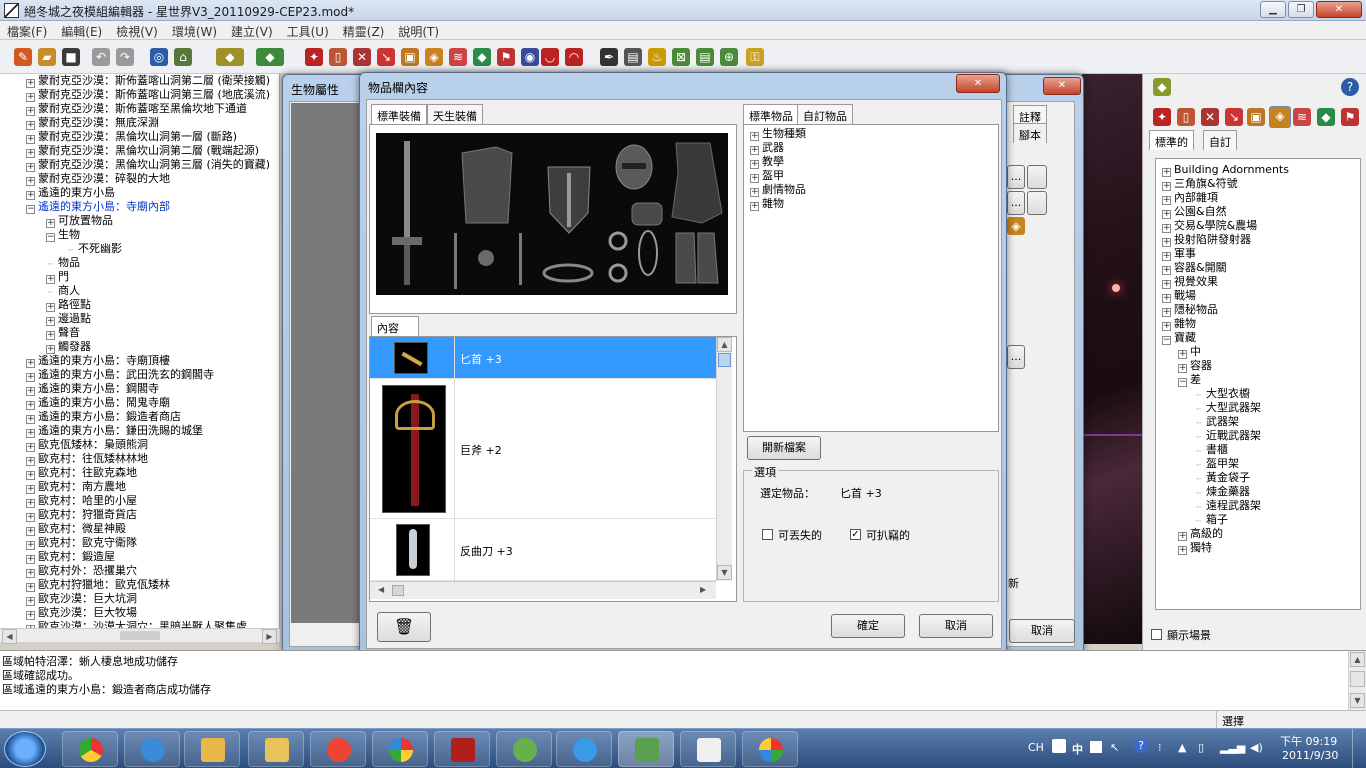 This screenshot has height=768, width=1366. I want to click on start-button, so click(25, 749).